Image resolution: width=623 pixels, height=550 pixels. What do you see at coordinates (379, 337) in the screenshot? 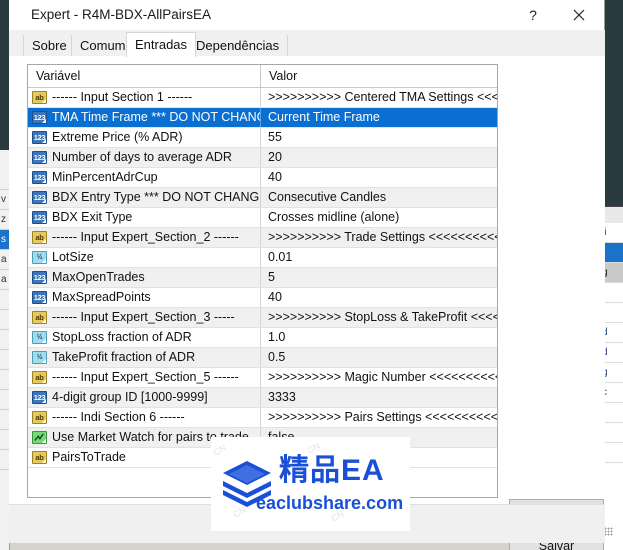
I see `cell-value: 1.0` at bounding box center [379, 337].